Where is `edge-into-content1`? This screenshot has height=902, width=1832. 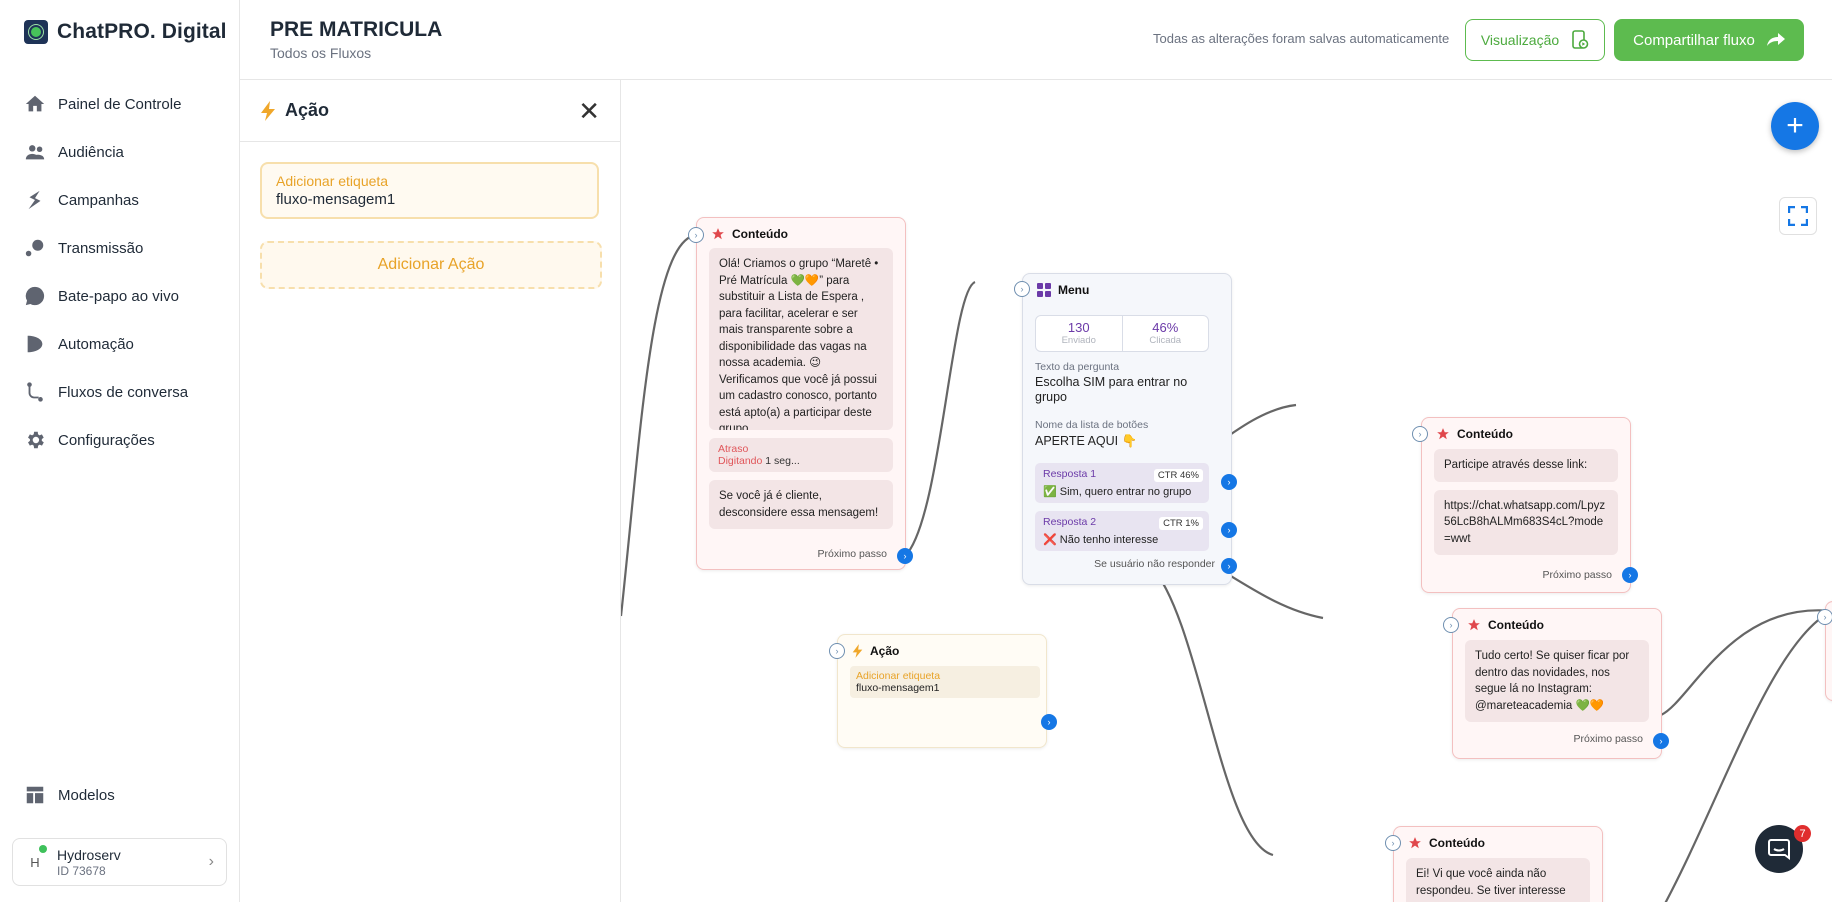 edge-into-content1 is located at coordinates (659, 425).